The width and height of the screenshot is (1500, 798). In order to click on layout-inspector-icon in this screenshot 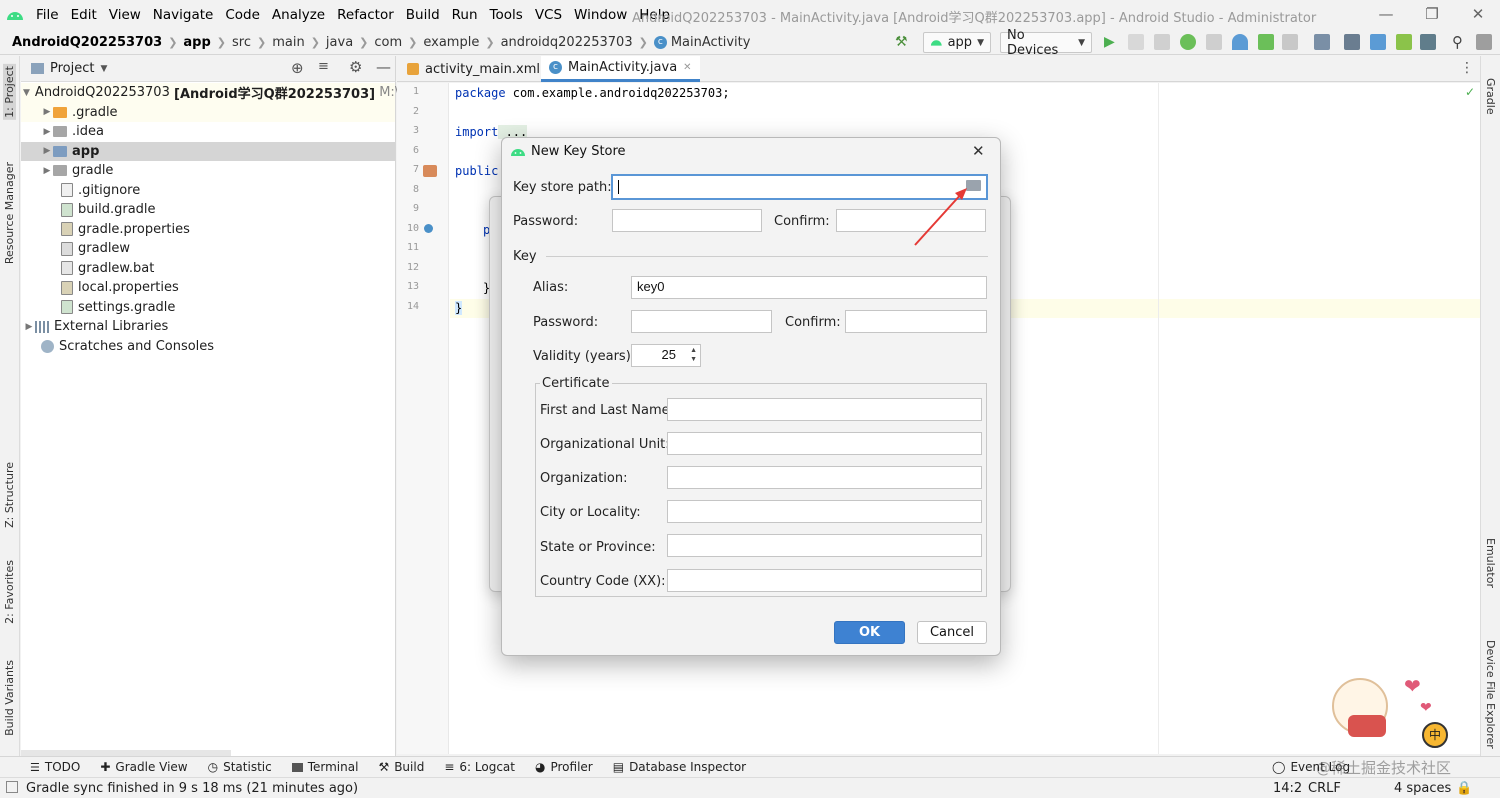, I will do `click(1428, 42)`.